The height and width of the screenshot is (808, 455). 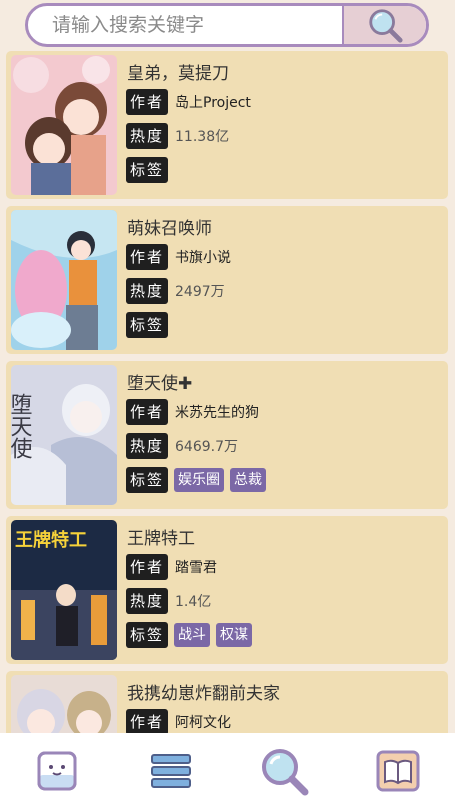 I want to click on nav-home, so click(x=57, y=771).